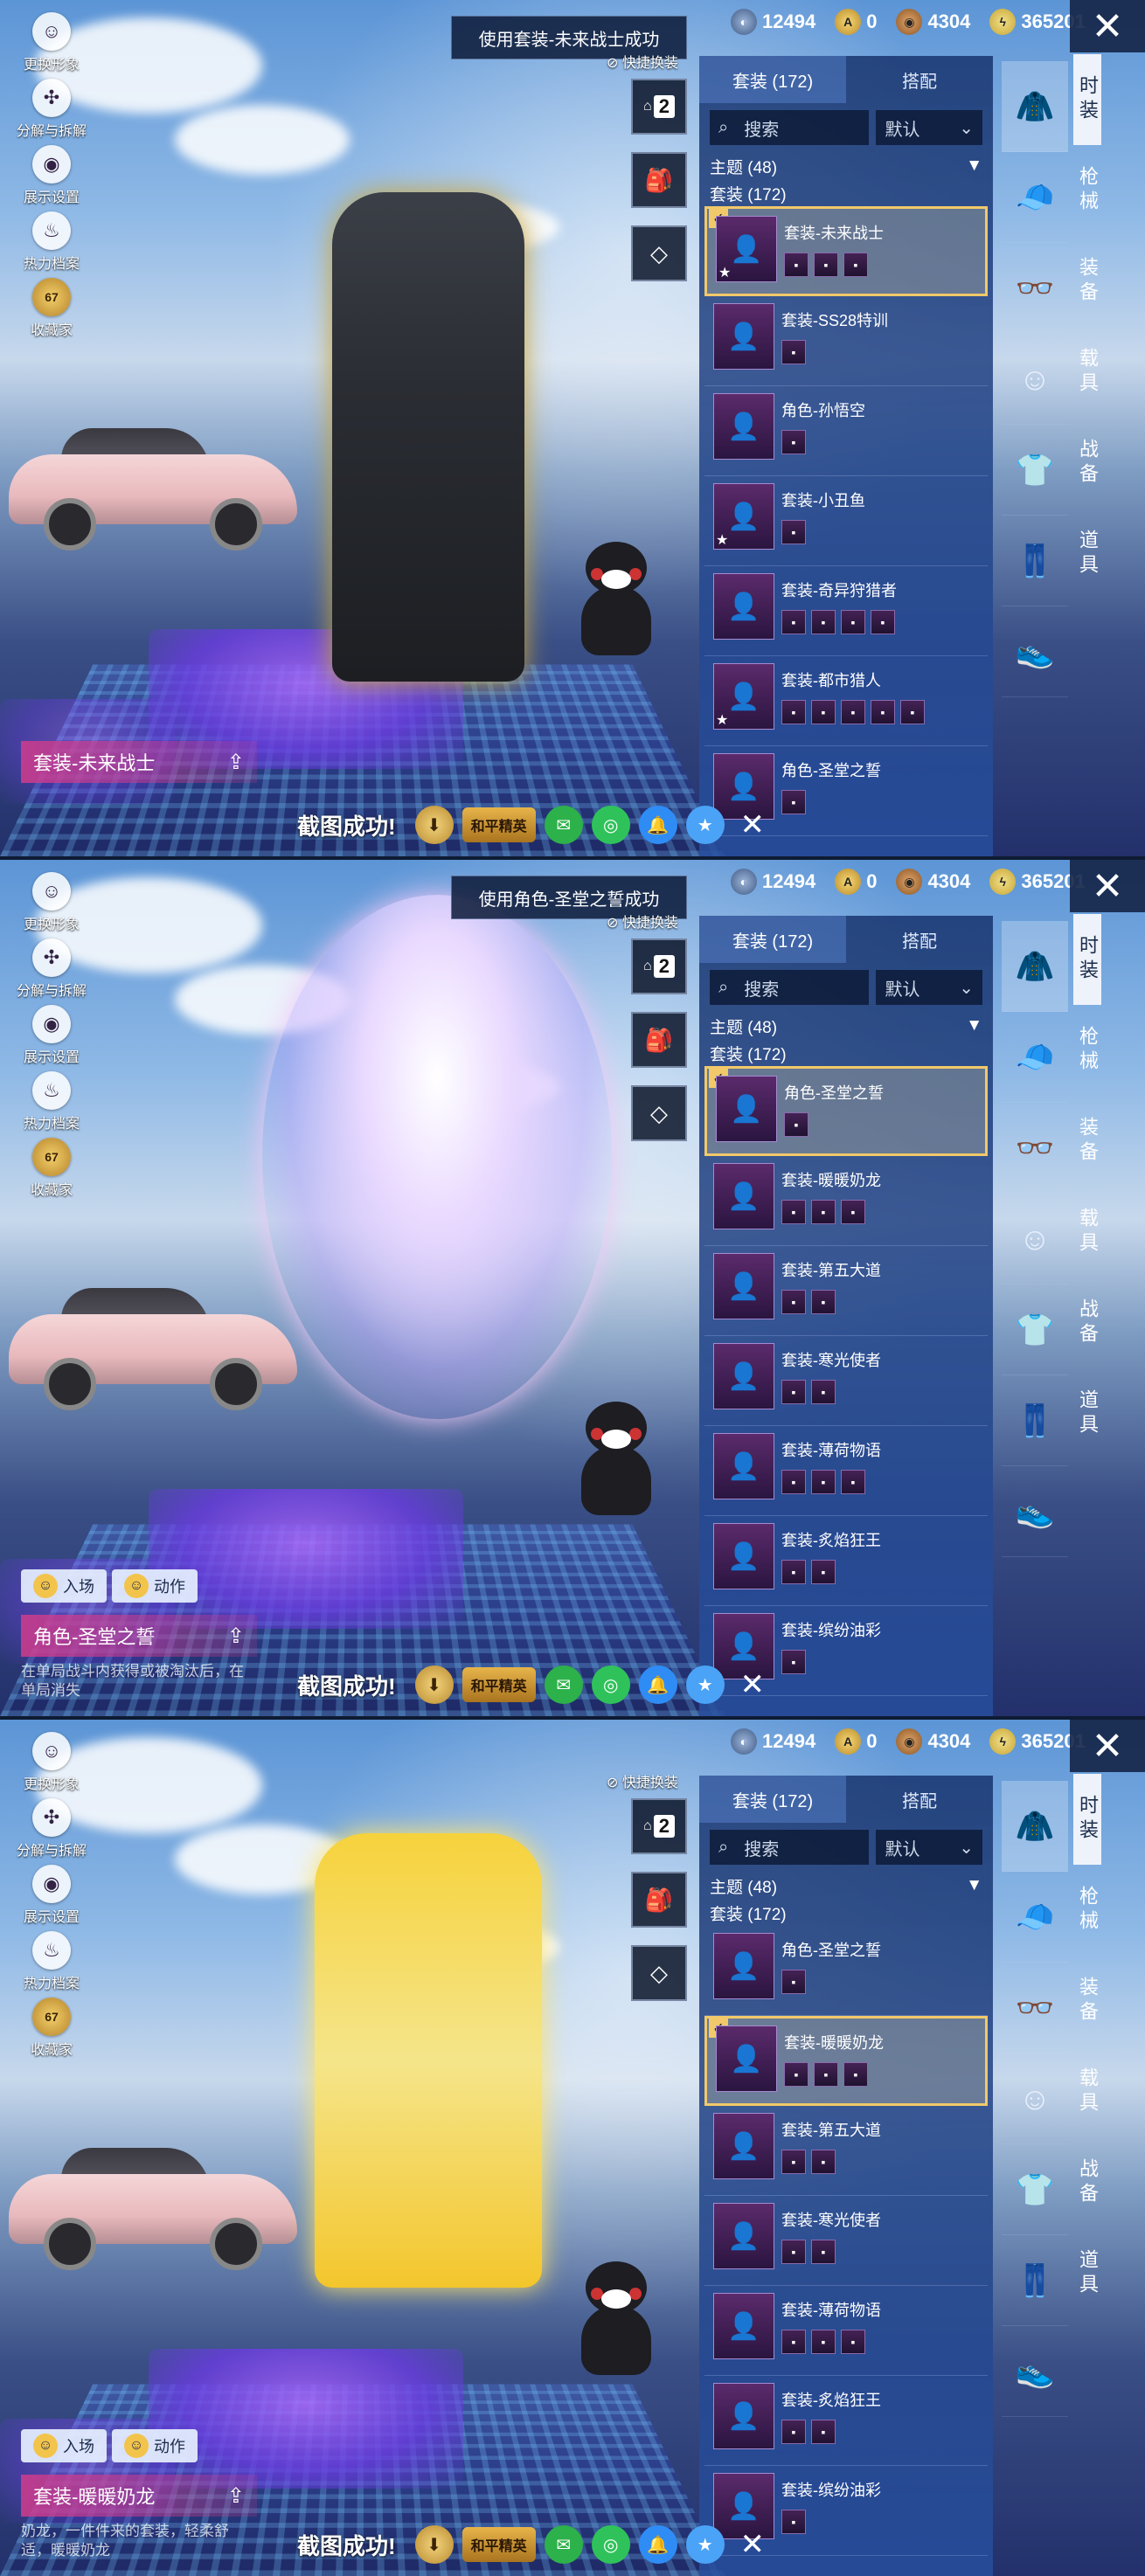  Describe the element at coordinates (846, 431) in the screenshot. I see `outfit-list-item: 👤 角色-孙悟空 ▪` at that location.